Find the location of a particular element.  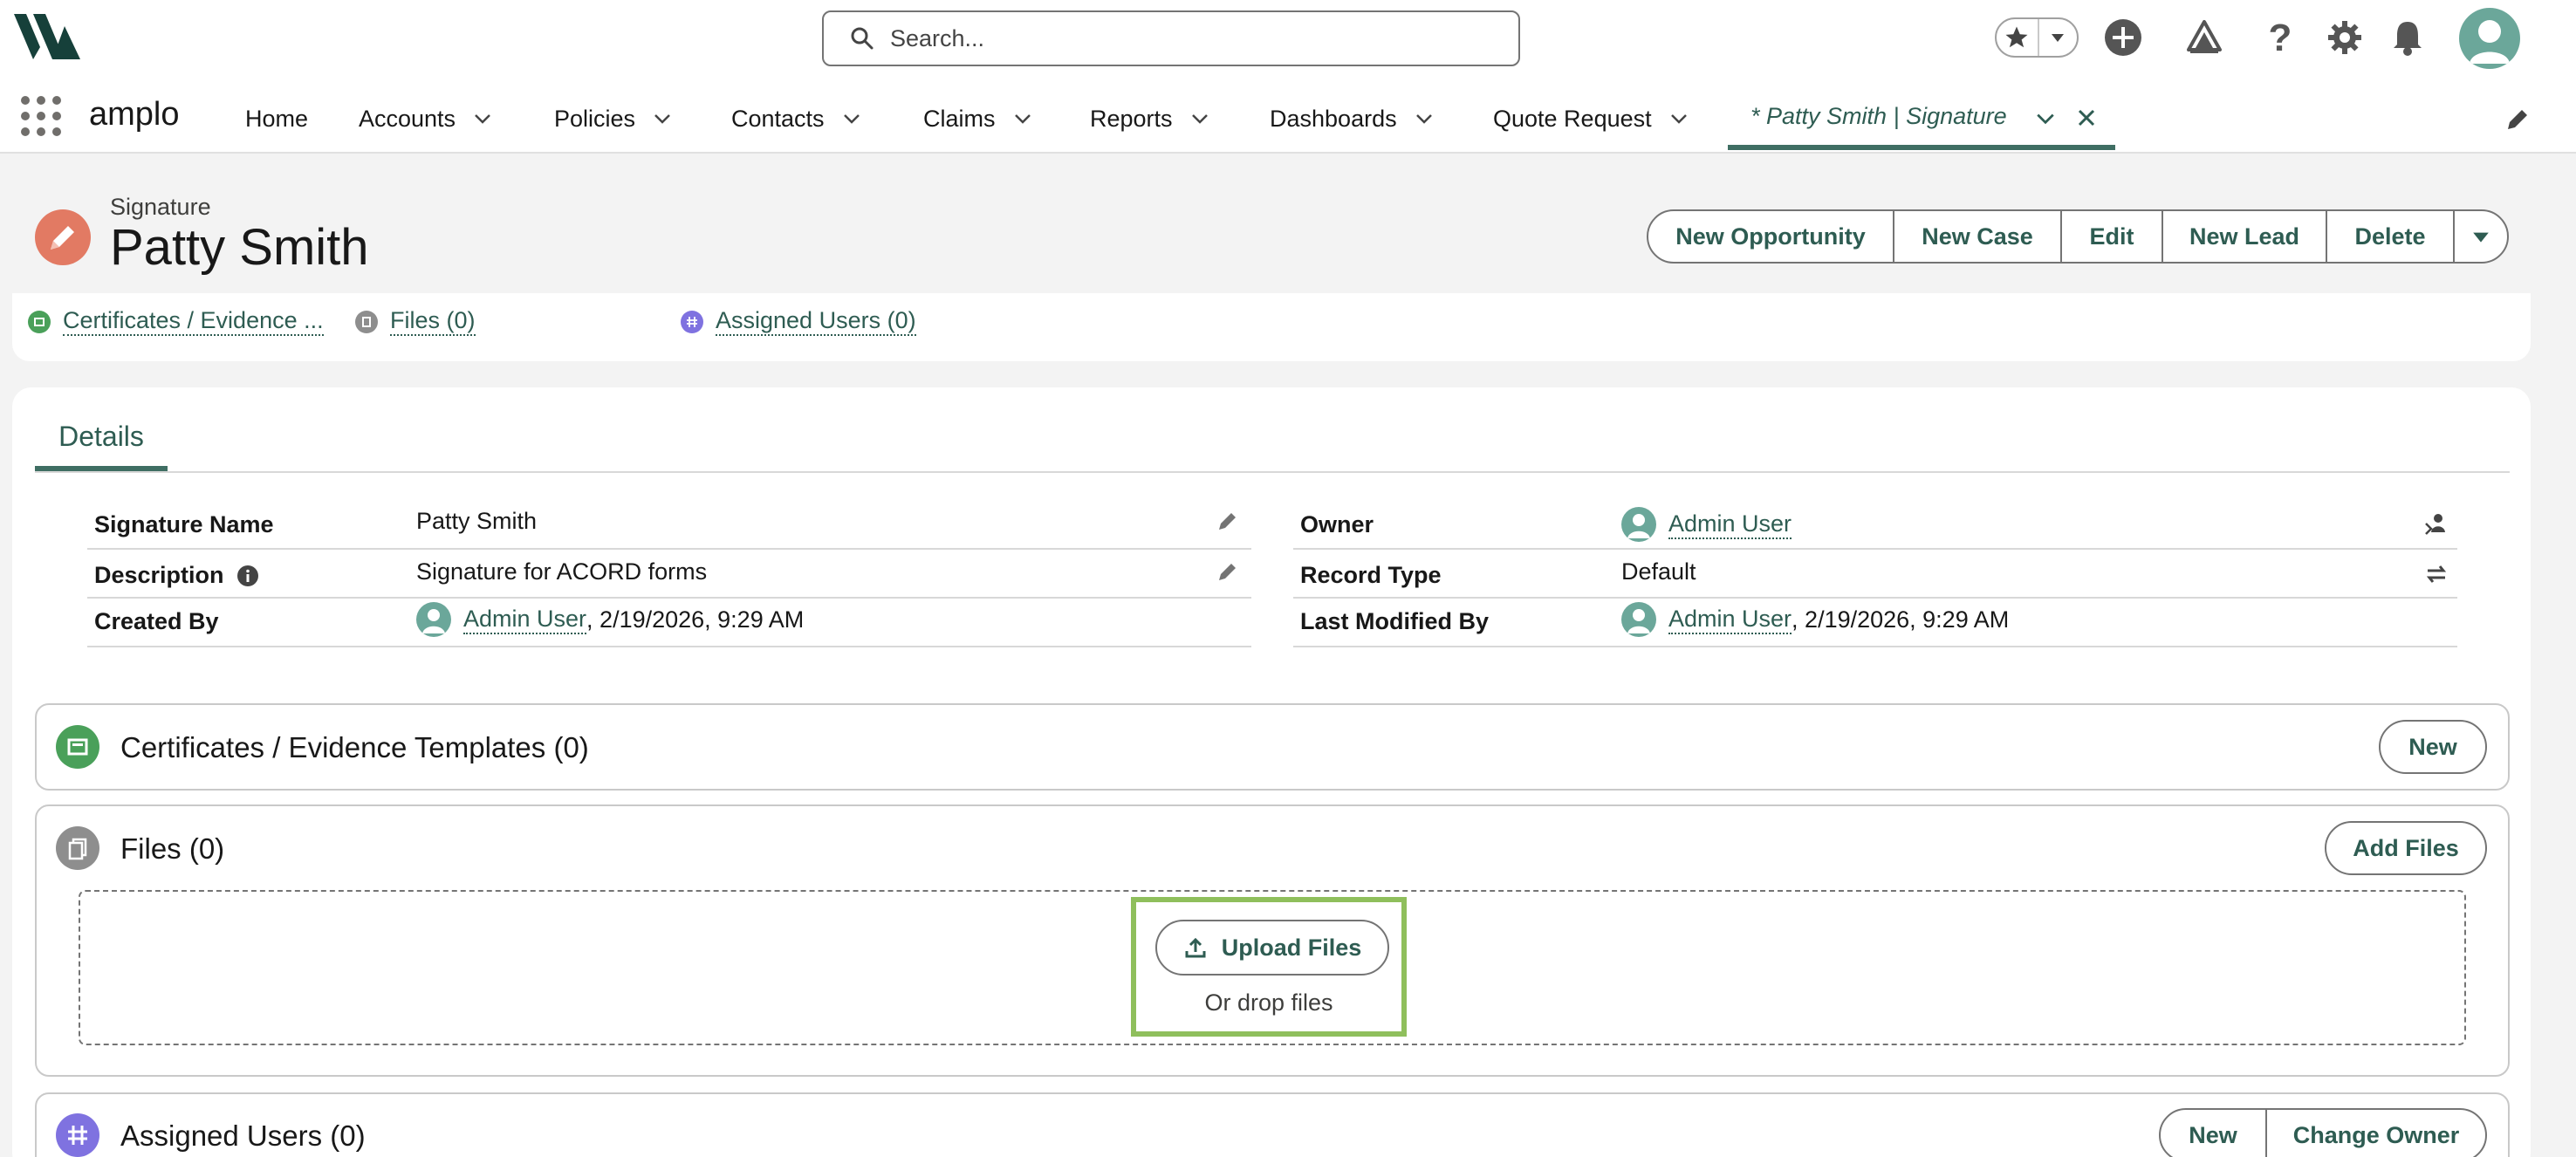

delete-button: Delete is located at coordinates (2390, 236).